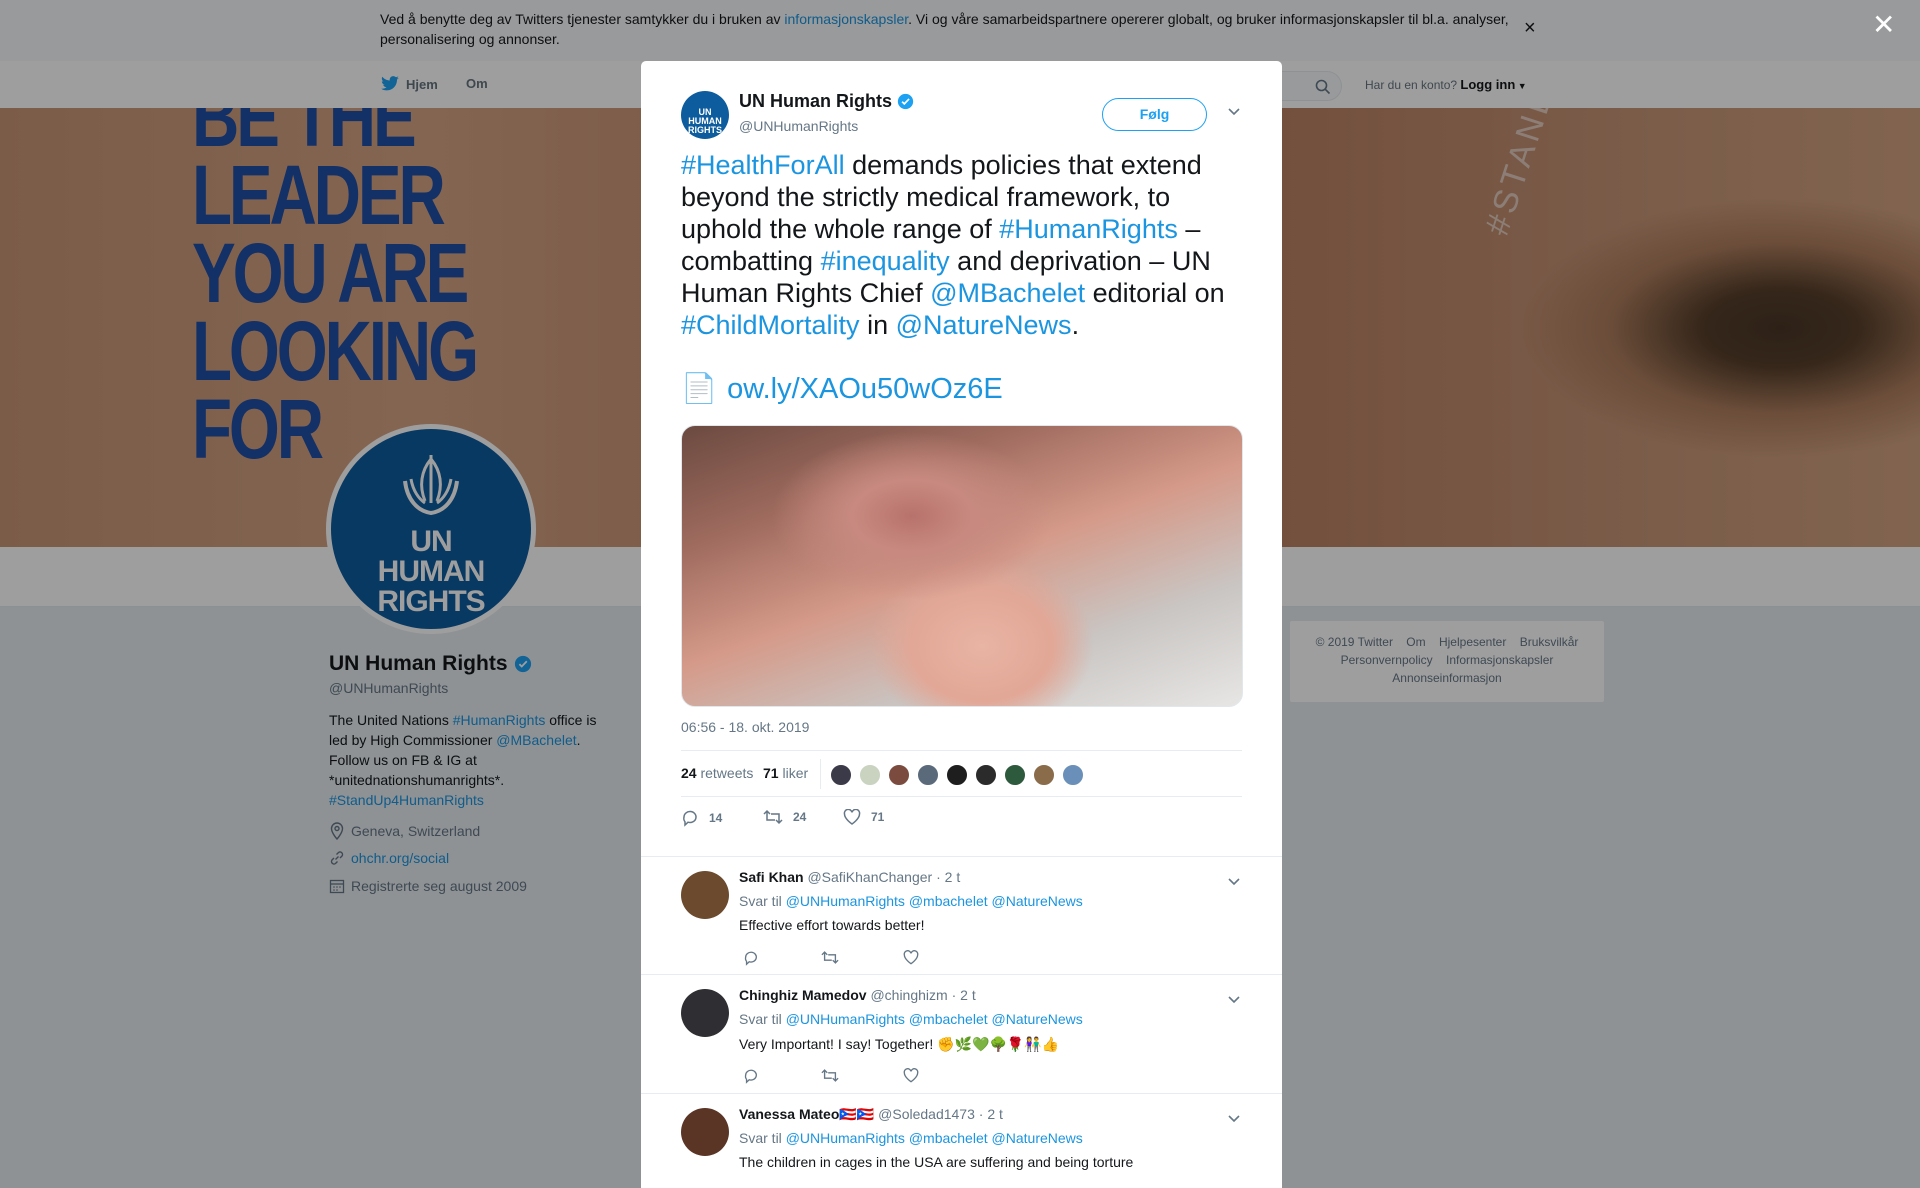 Image resolution: width=1920 pixels, height=1188 pixels. What do you see at coordinates (771, 877) in the screenshot?
I see `reply-author-name: Safi Khan` at bounding box center [771, 877].